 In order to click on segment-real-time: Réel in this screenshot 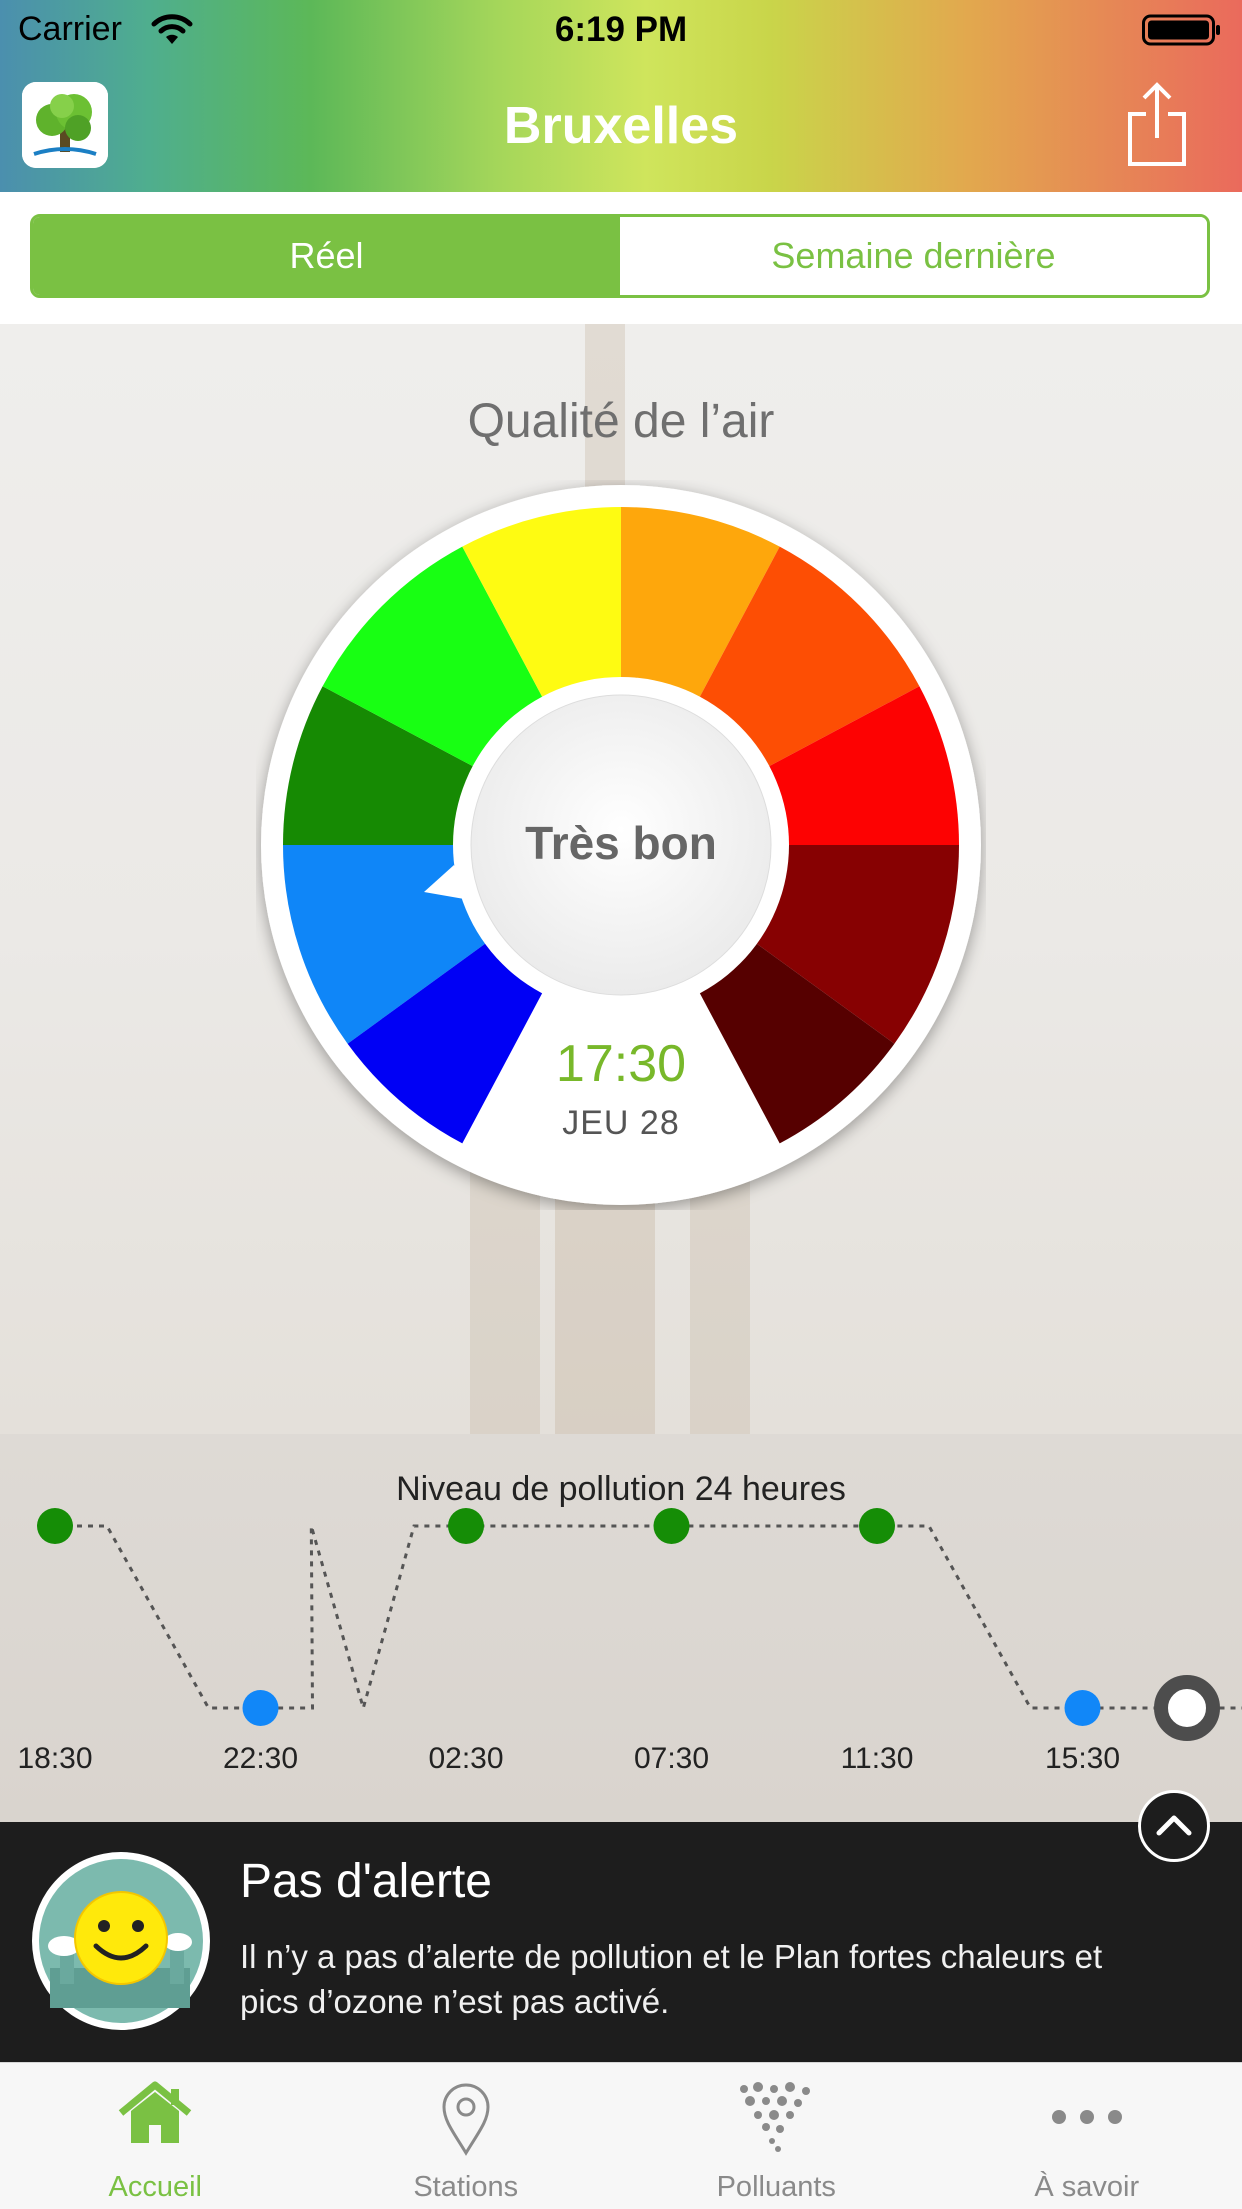, I will do `click(326, 256)`.